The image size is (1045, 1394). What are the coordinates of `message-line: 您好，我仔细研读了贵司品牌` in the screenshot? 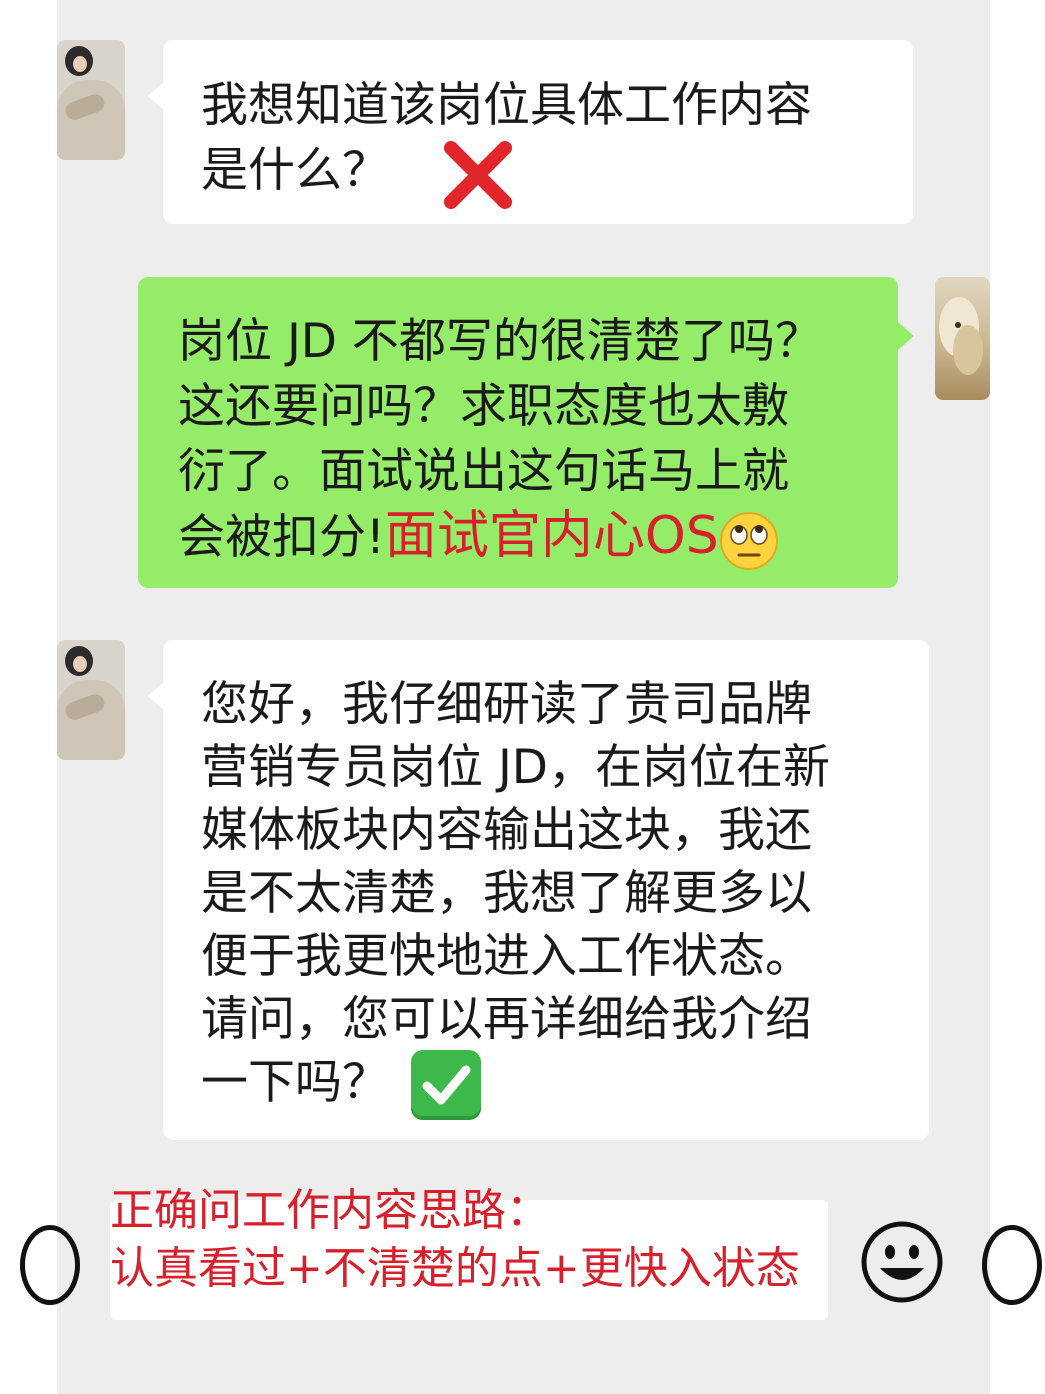 It's located at (506, 704).